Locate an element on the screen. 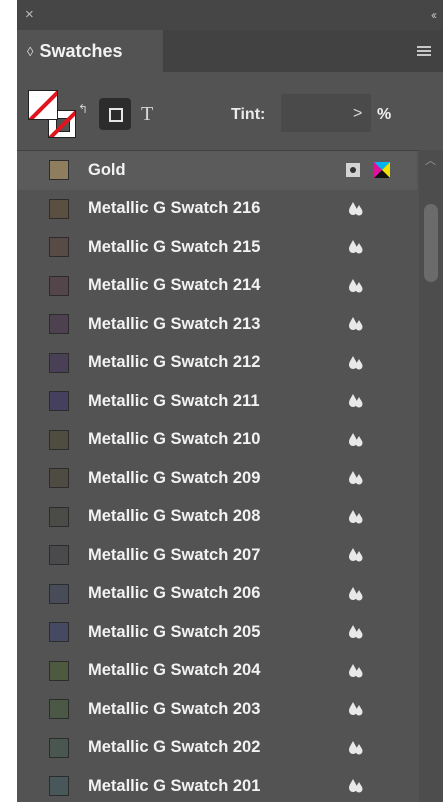  swatch-row: Metallic G Swatch 210 is located at coordinates (217, 440).